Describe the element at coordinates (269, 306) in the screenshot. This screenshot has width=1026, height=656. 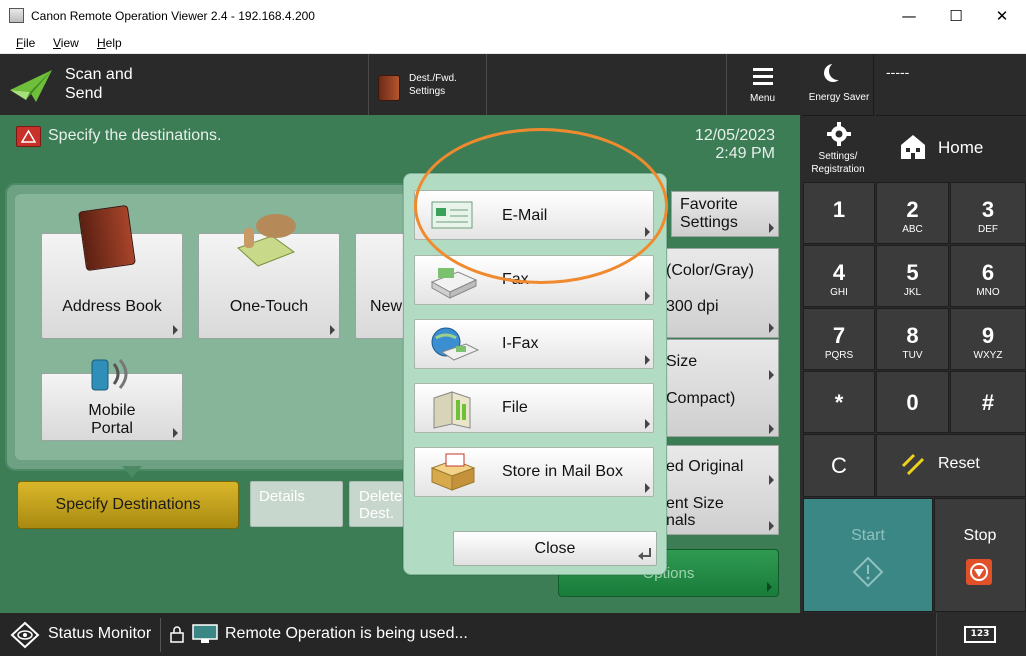
I see `one-touch-label: One-Touch` at that location.